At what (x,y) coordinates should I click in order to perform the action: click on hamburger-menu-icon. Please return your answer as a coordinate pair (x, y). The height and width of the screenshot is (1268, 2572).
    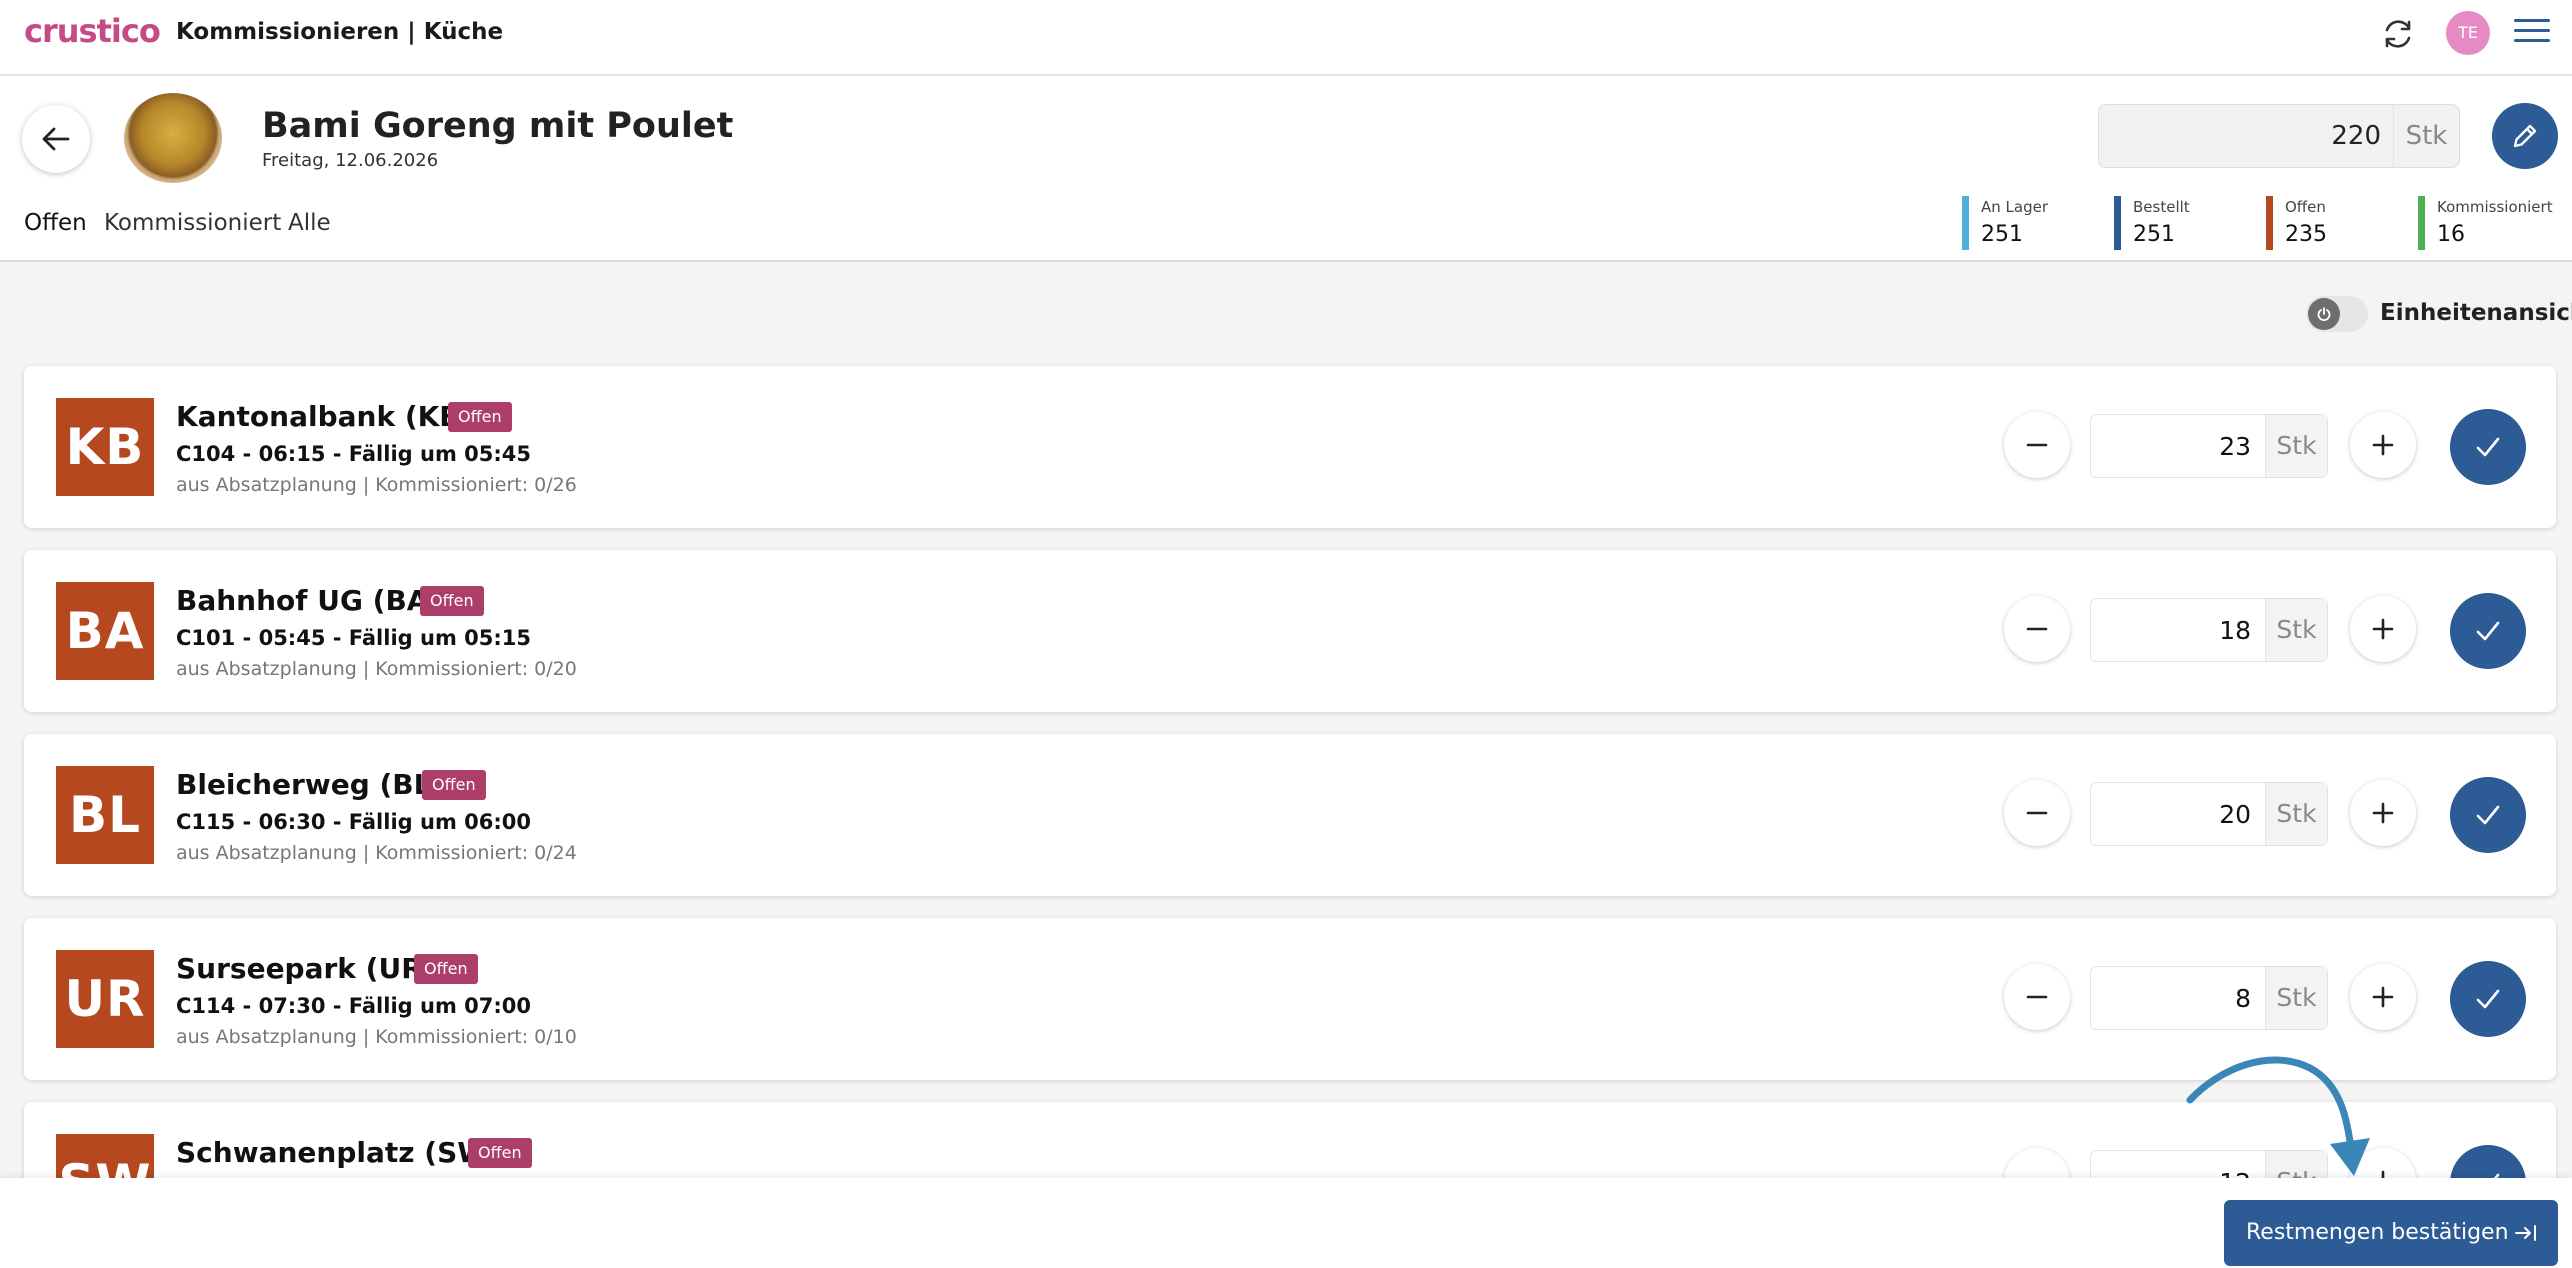
    Looking at the image, I should click on (2532, 33).